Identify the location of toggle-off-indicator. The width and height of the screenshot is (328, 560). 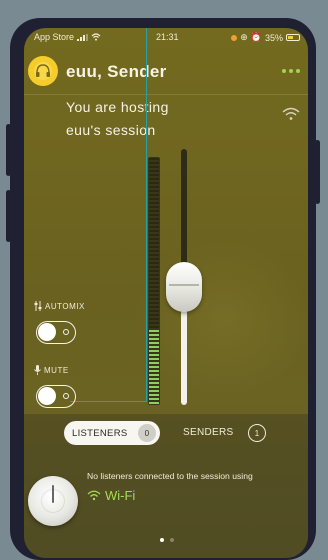
(66, 396).